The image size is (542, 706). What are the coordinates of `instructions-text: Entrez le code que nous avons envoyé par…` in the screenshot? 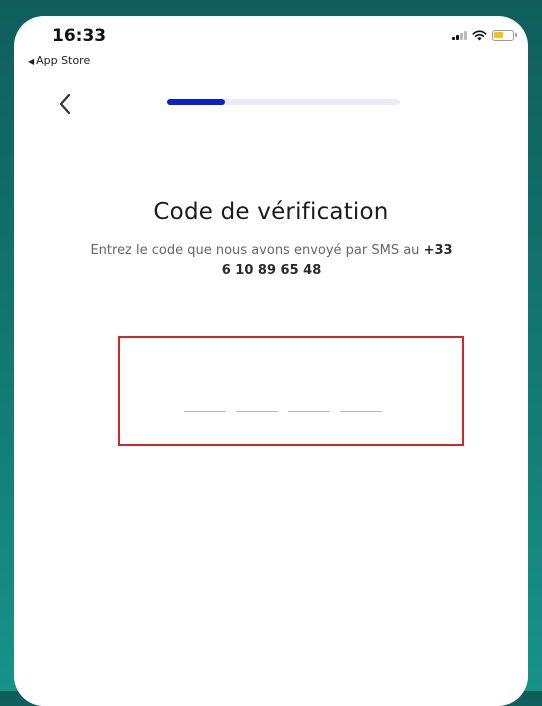 It's located at (257, 250).